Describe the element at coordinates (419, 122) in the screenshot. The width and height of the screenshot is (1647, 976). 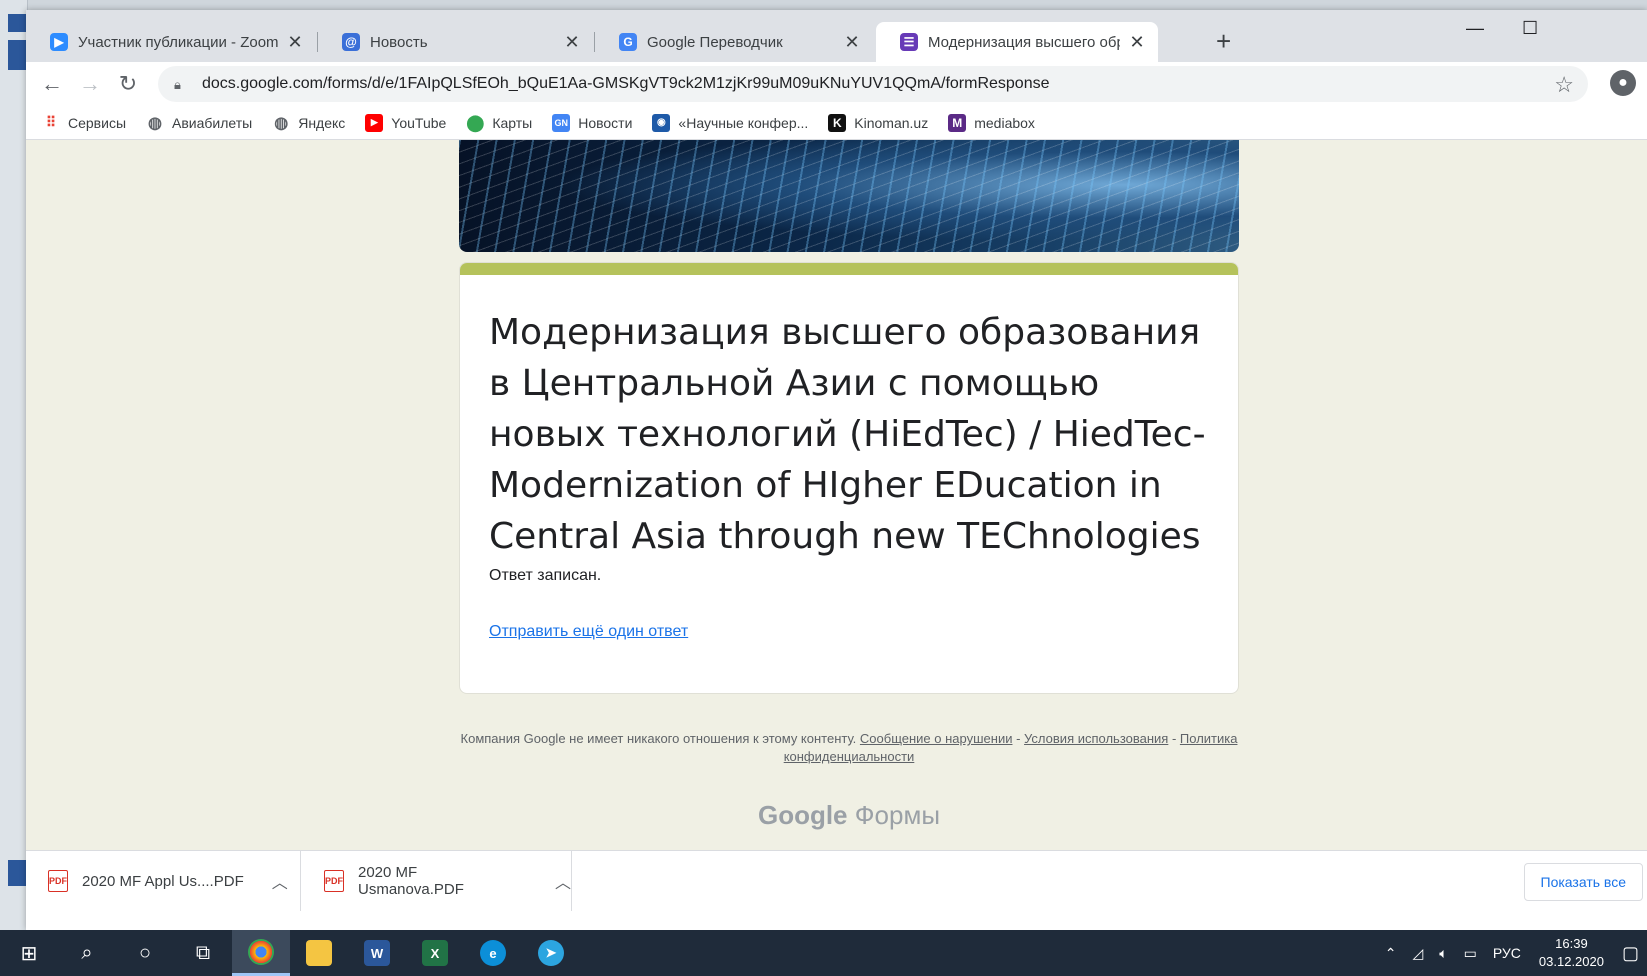
I see `bookmark-label: YouTube` at that location.